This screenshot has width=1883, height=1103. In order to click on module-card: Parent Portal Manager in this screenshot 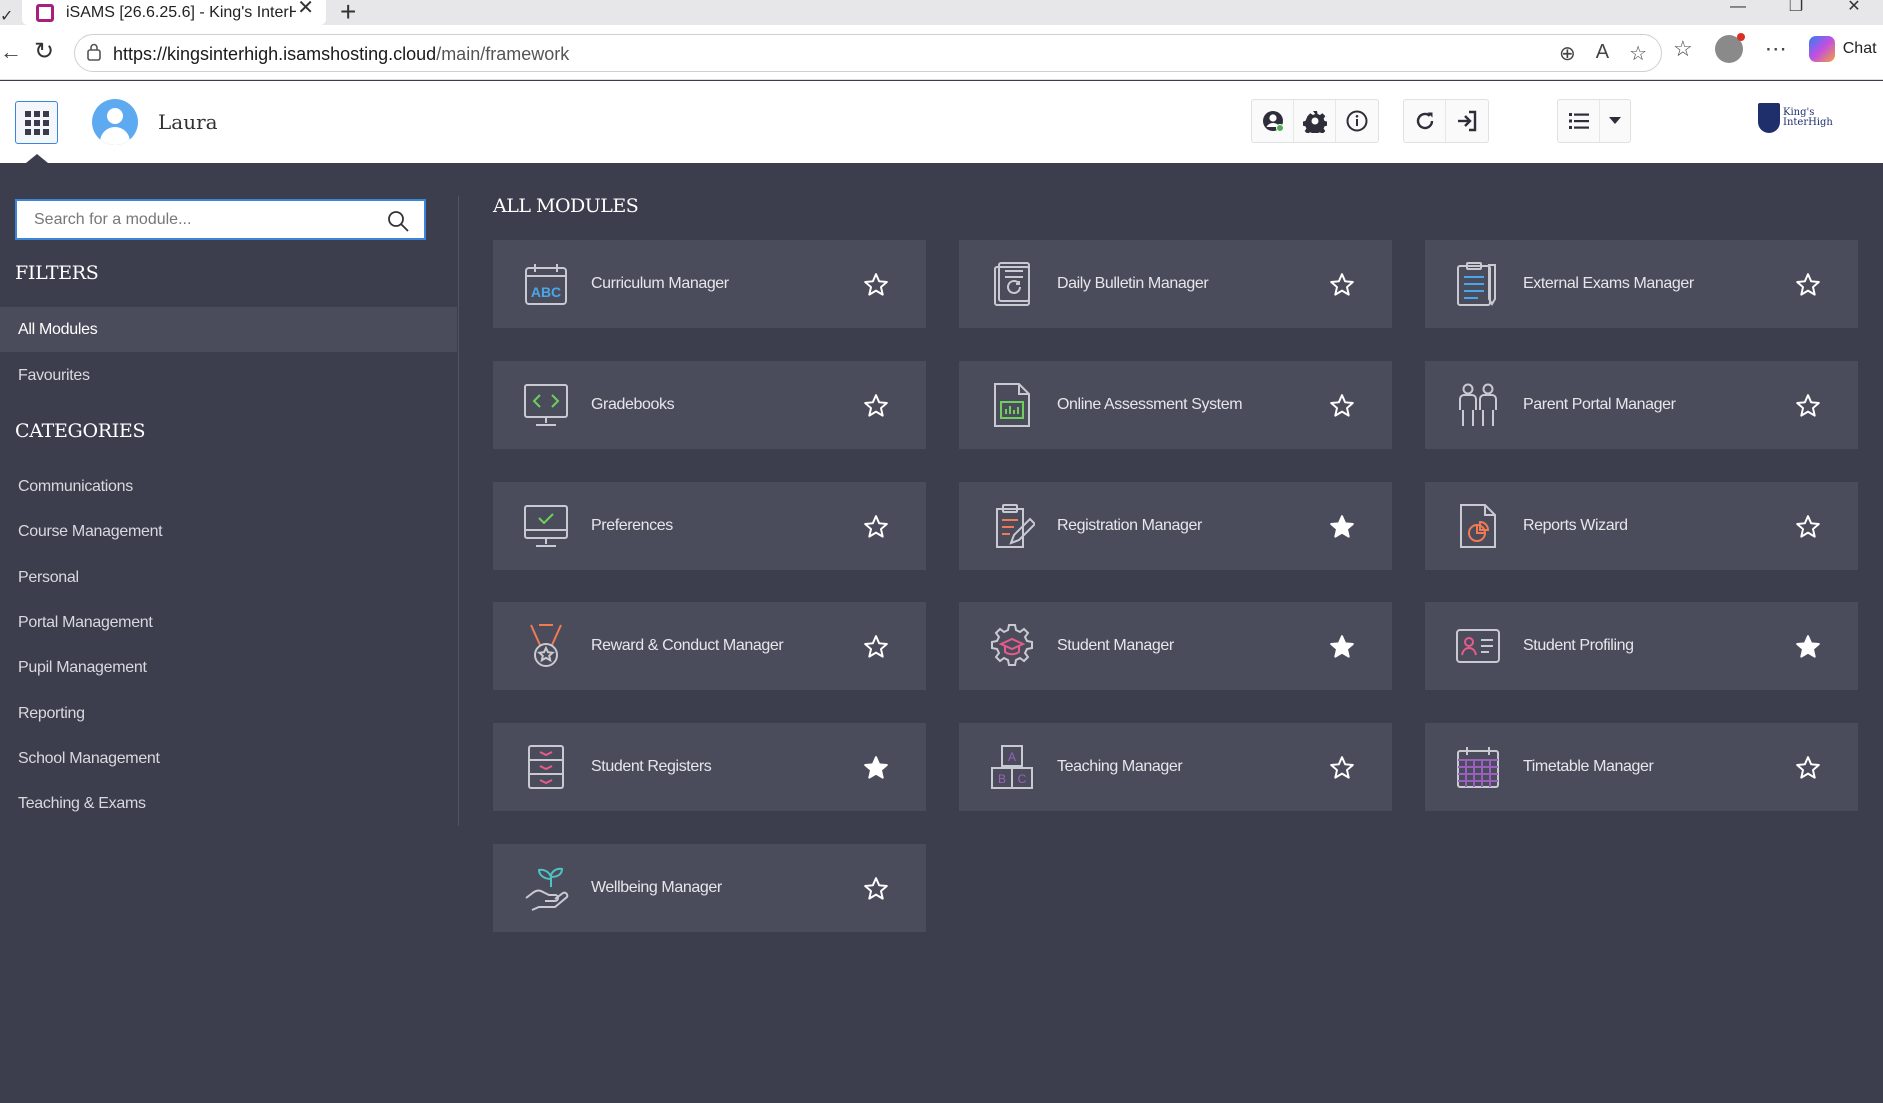, I will do `click(1641, 405)`.